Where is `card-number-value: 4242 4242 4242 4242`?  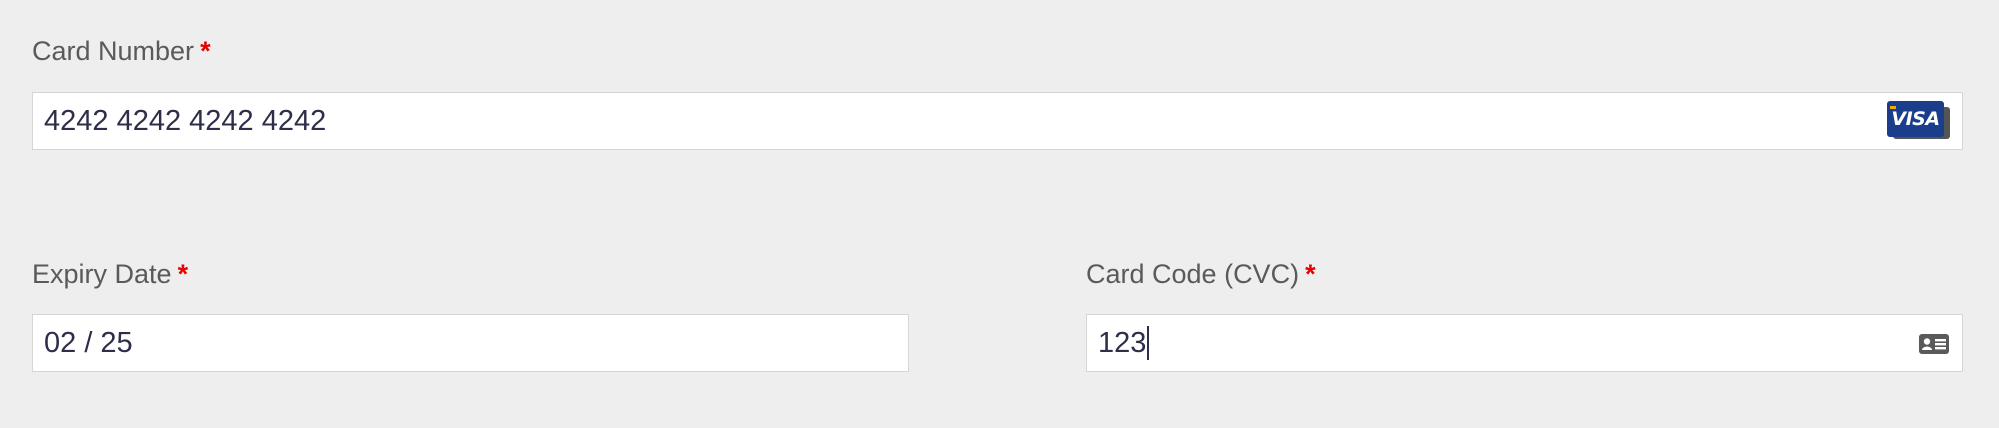
card-number-value: 4242 4242 4242 4242 is located at coordinates (185, 120).